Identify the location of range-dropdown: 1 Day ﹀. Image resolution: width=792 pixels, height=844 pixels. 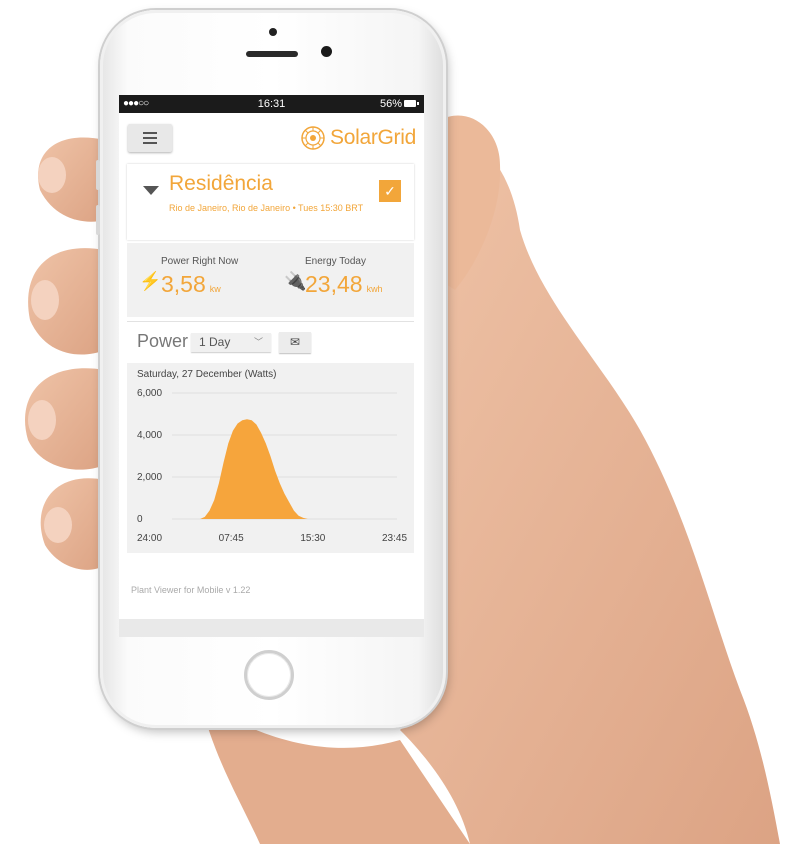
(231, 342).